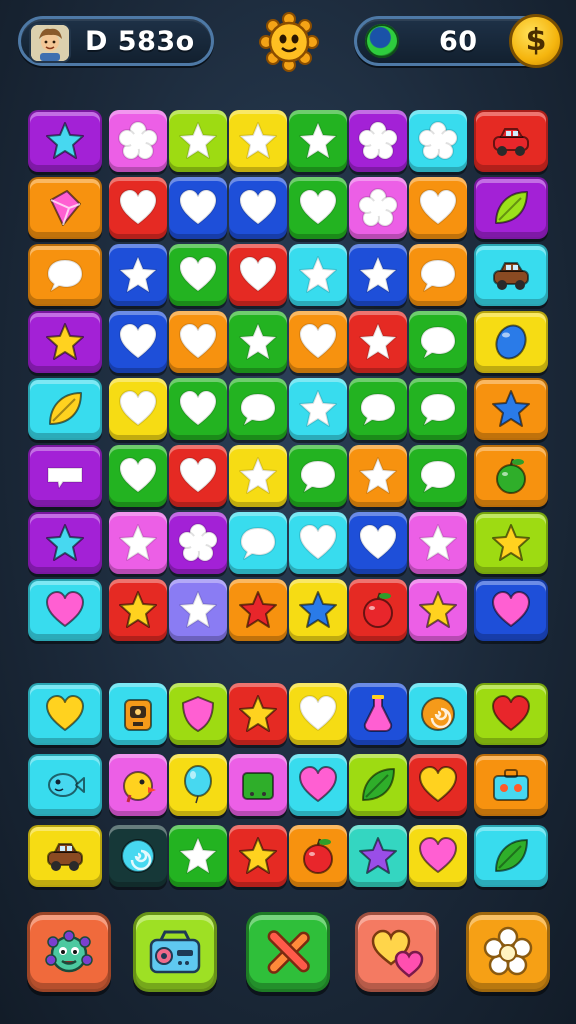 The width and height of the screenshot is (576, 1024). I want to click on tray-tile-r3-c3, so click(198, 856).